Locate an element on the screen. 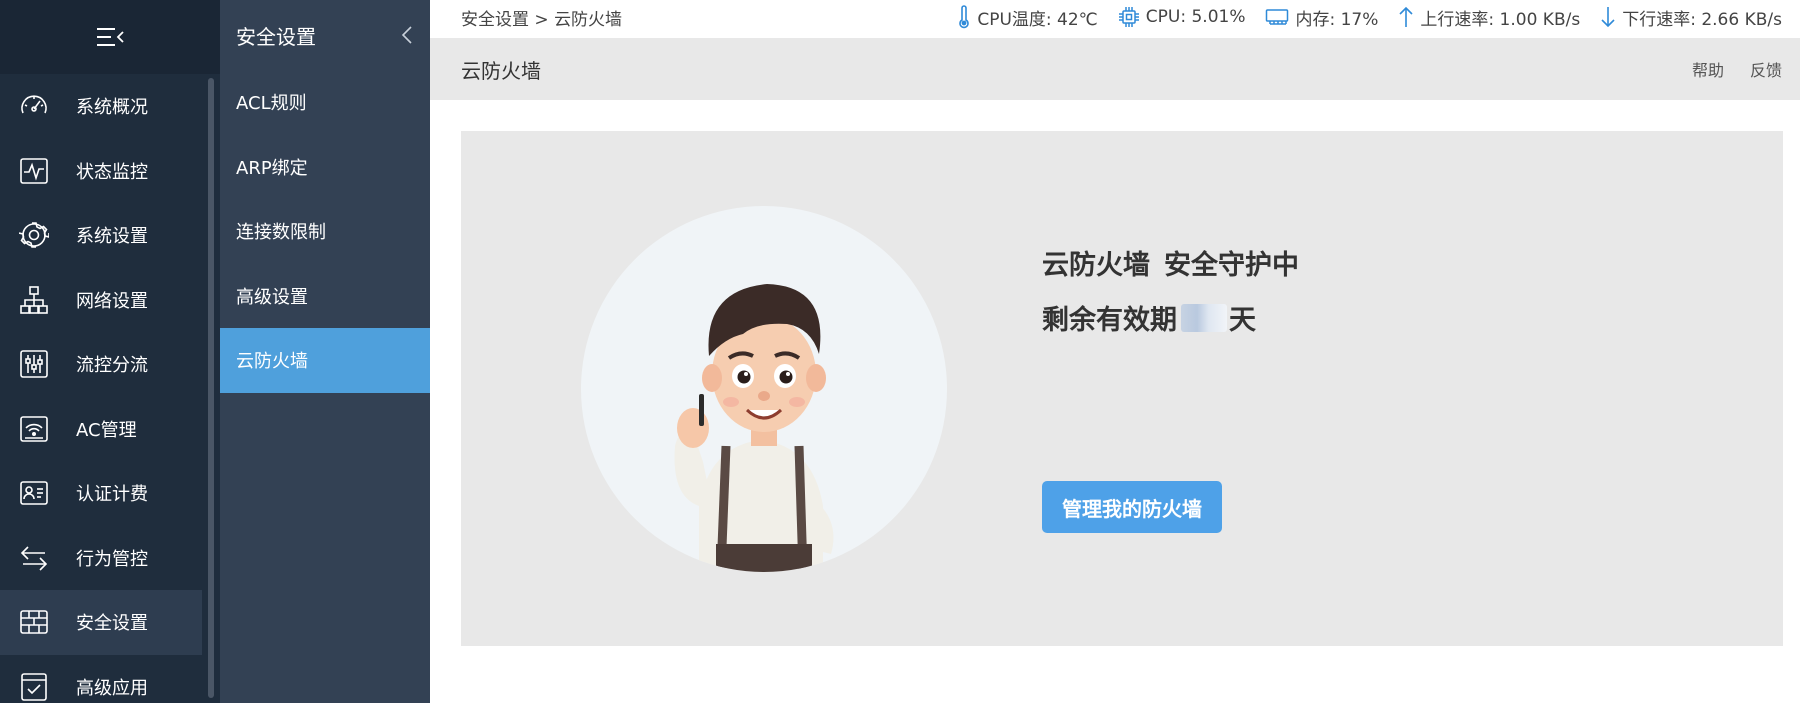 This screenshot has width=1800, height=719. firewall-info: 云防火墙 安全守护中 剩余有效期 天 is located at coordinates (1170, 290).